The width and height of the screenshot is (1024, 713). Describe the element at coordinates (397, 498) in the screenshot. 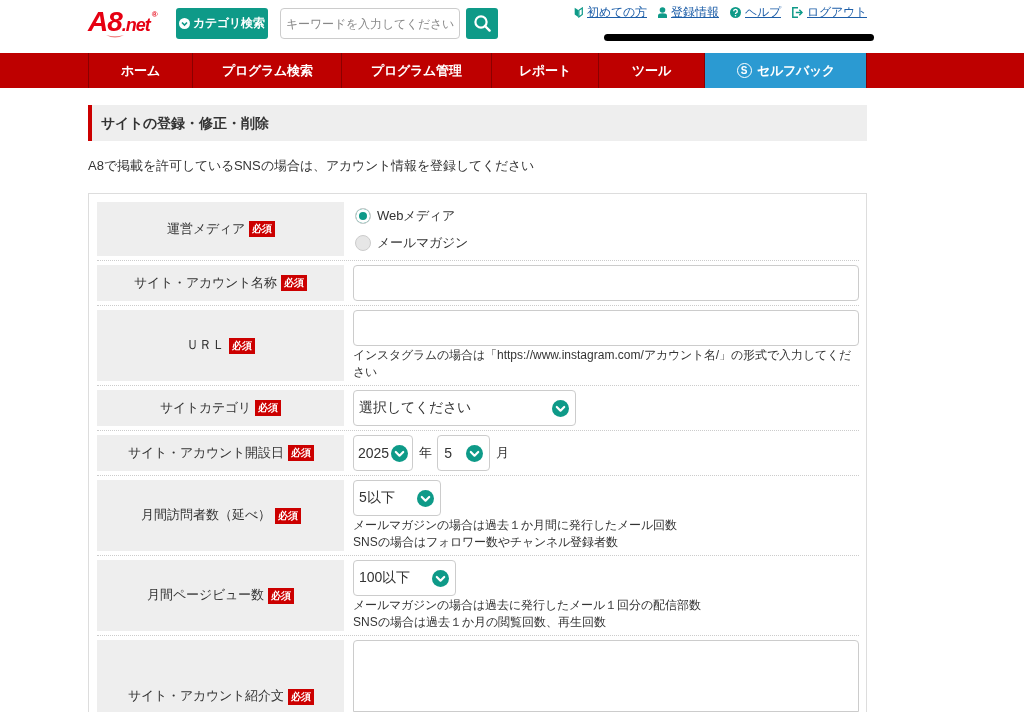

I see `select-dropdown: 5以下` at that location.